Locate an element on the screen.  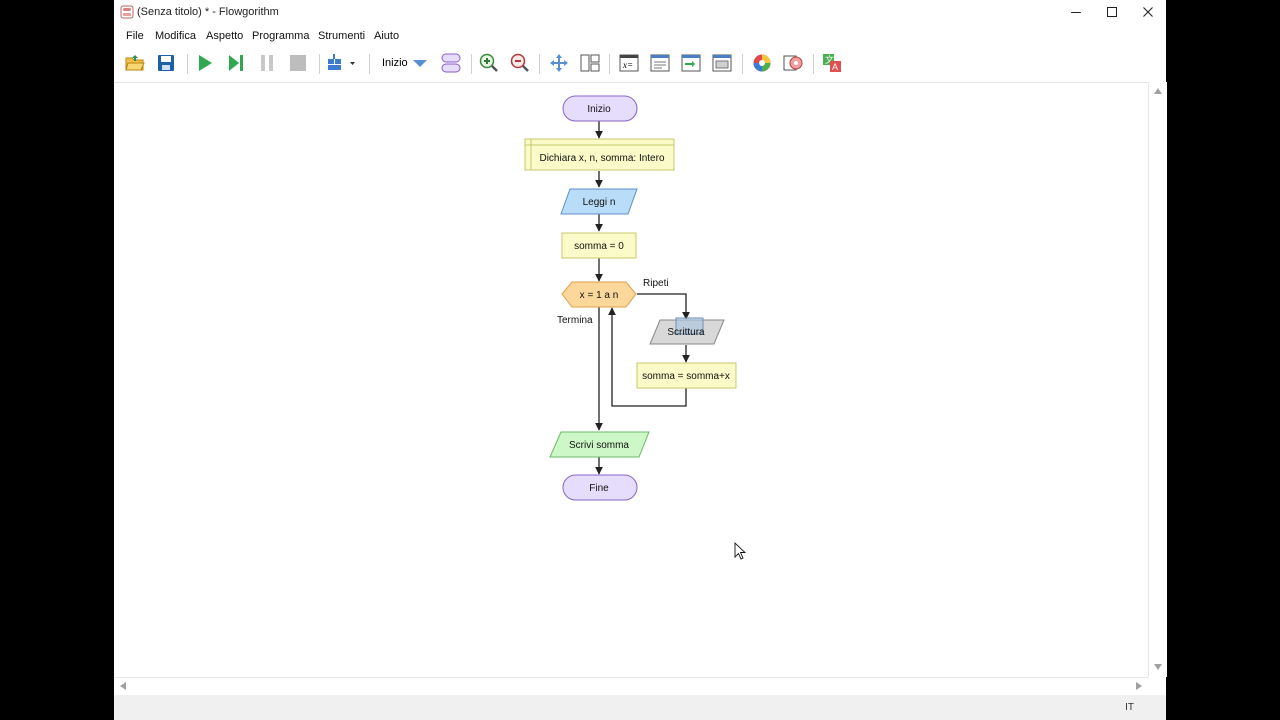
step-icon is located at coordinates (236, 63).